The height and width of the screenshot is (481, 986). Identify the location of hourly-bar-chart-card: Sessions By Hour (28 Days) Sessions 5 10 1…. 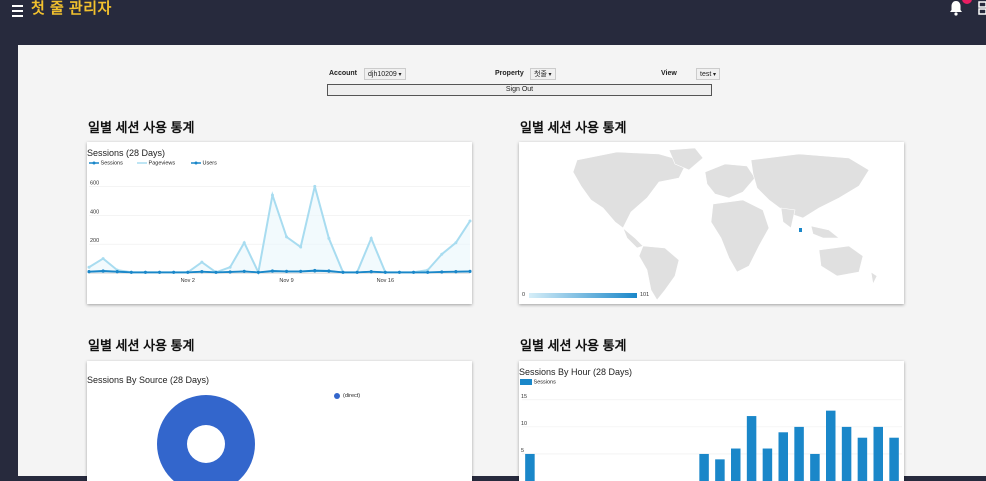
(711, 421).